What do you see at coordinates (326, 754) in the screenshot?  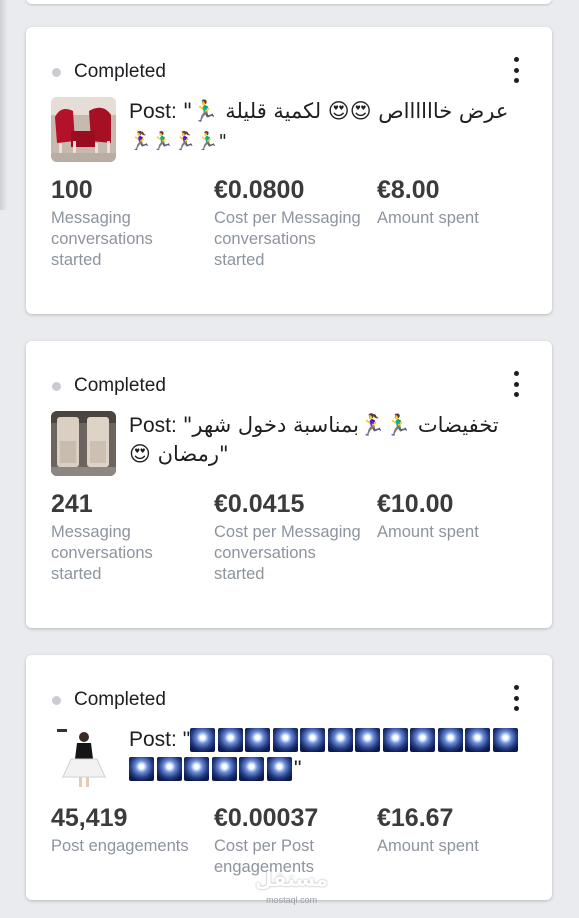 I see `post-title: Post: " "` at bounding box center [326, 754].